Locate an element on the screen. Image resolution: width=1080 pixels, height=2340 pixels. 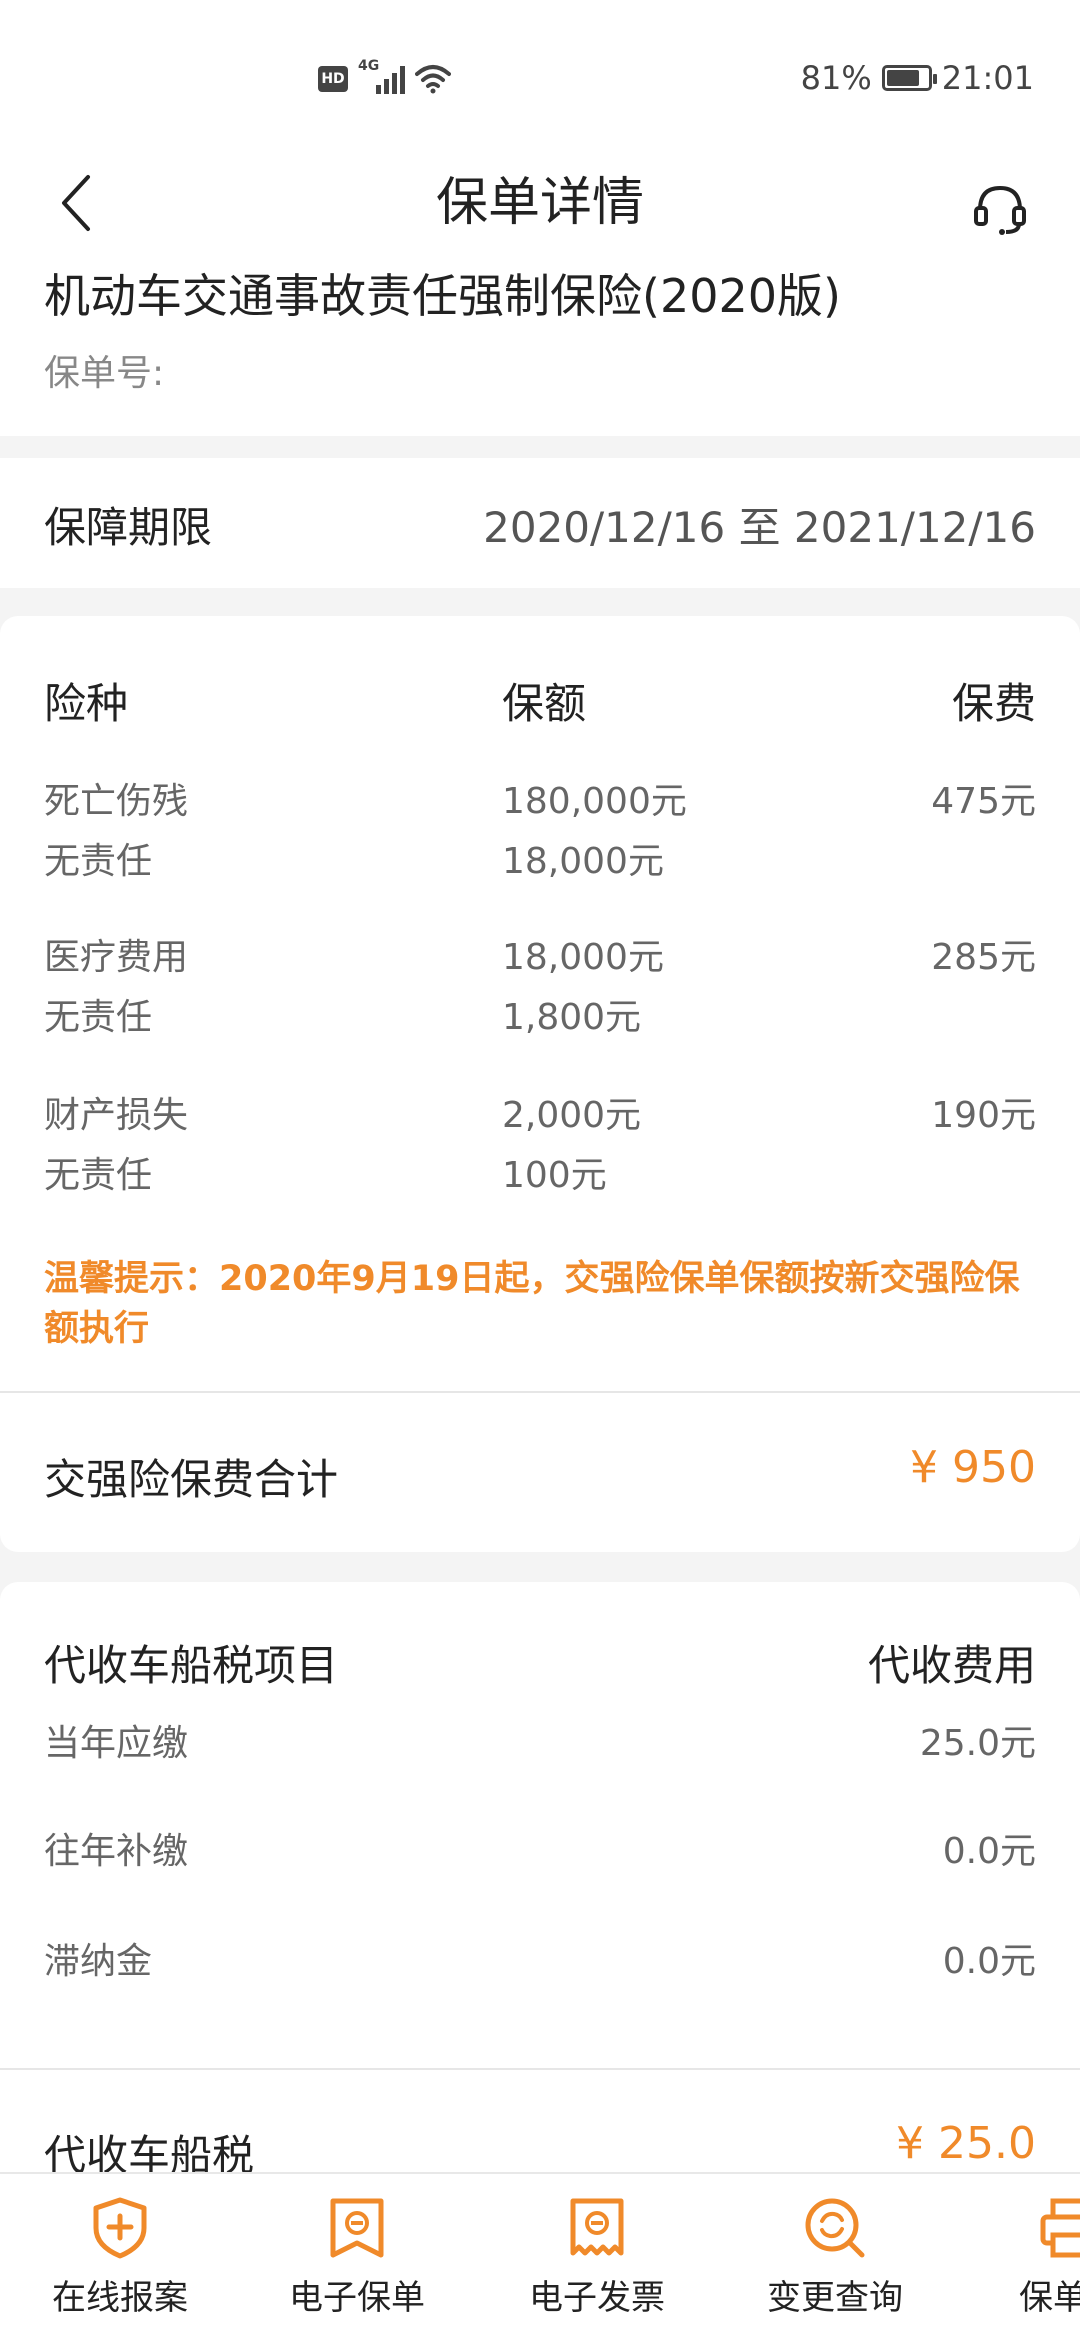
header-coverage-amount: 保额 is located at coordinates (544, 703).